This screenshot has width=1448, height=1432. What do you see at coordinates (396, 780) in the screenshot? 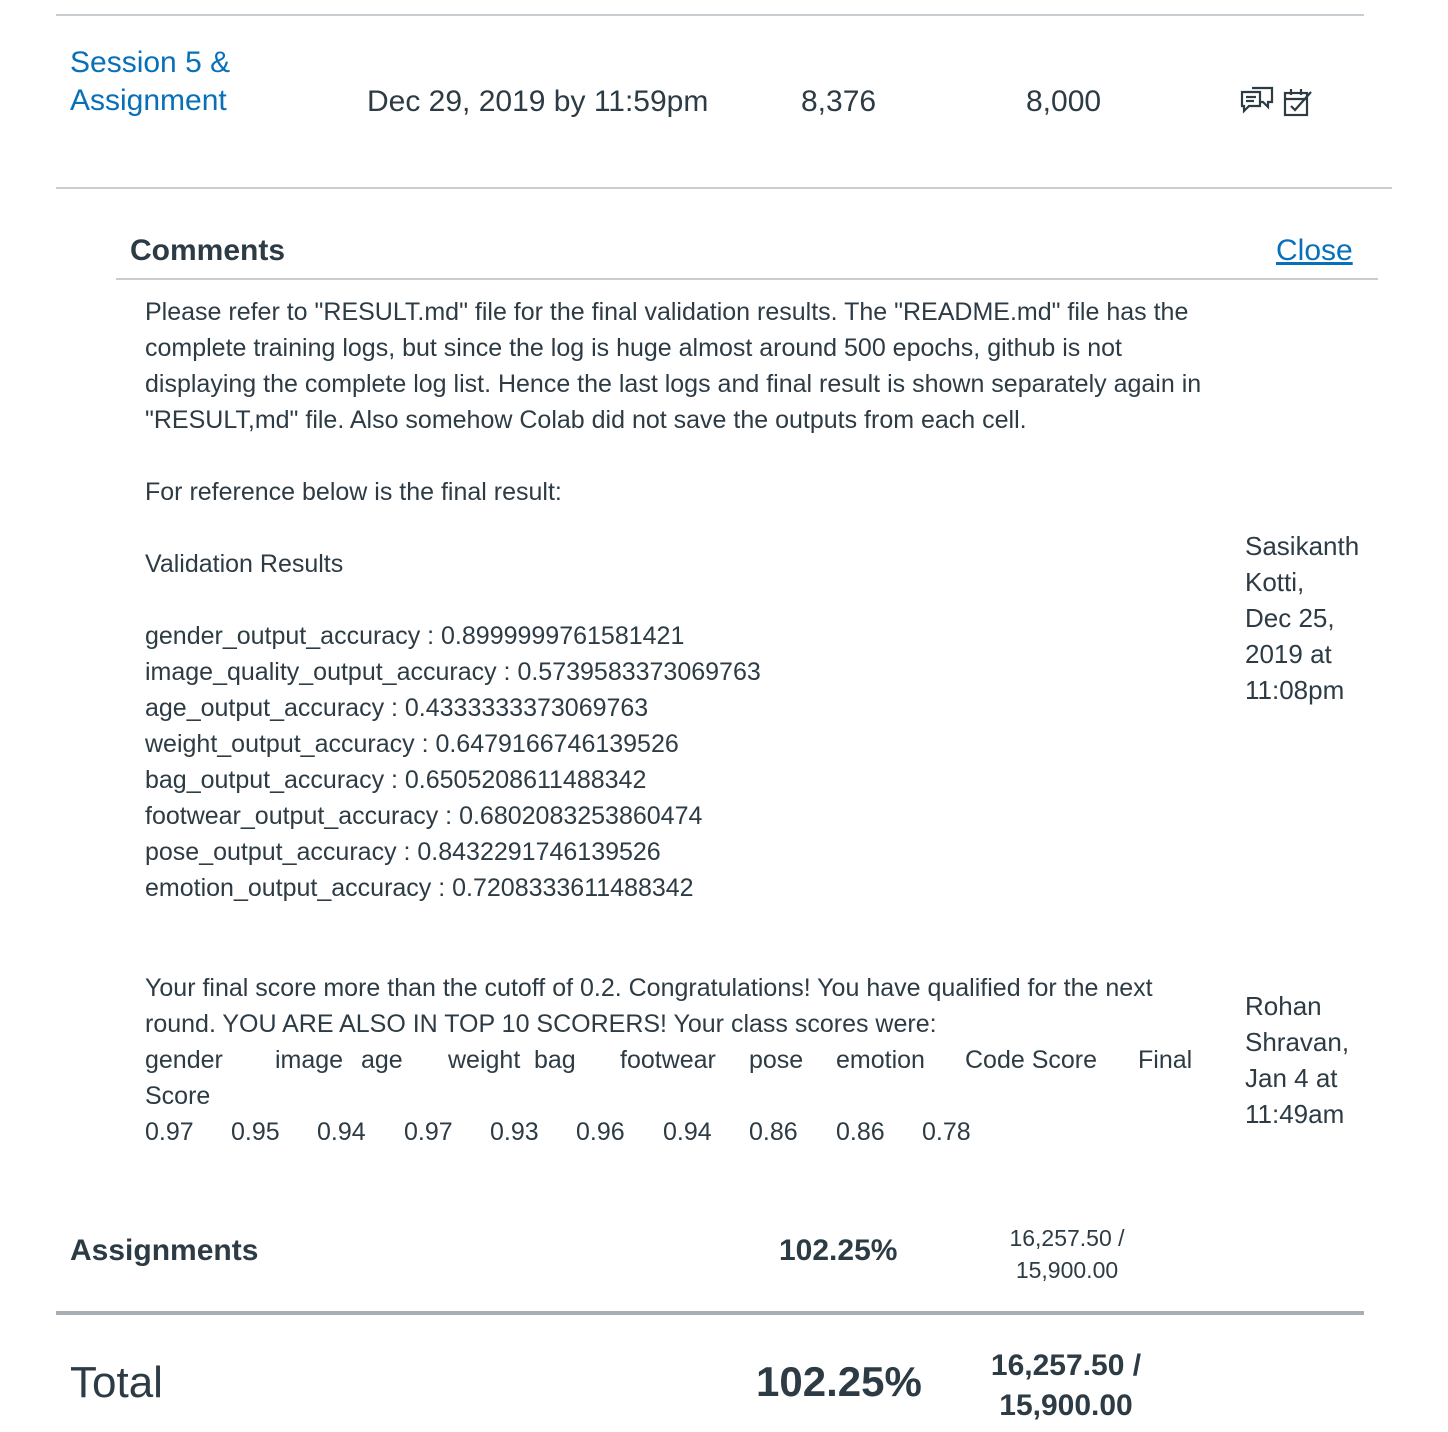
I see `metric-line: bag_output_accuracy : 0.6505208611488342` at bounding box center [396, 780].